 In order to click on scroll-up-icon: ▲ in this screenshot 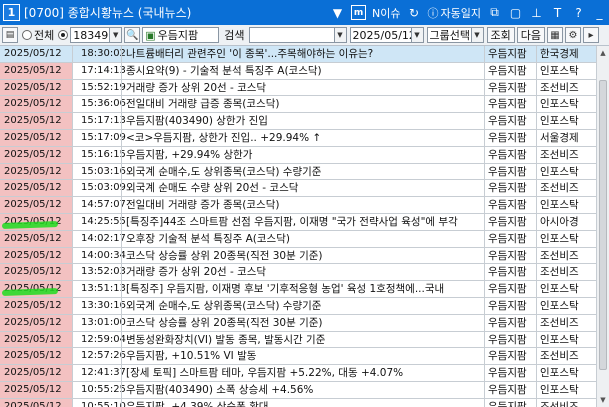, I will do `click(603, 53)`.